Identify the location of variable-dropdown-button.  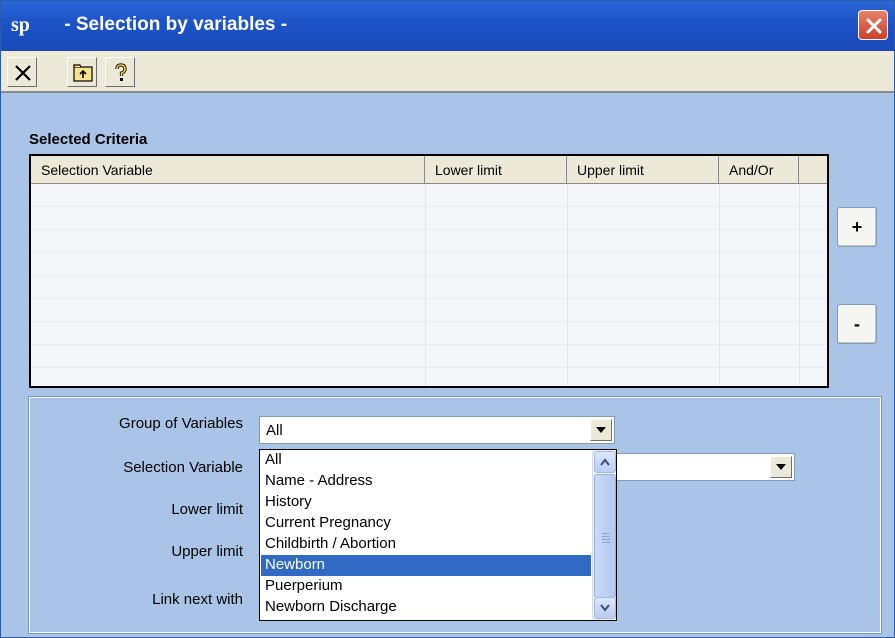
(781, 467).